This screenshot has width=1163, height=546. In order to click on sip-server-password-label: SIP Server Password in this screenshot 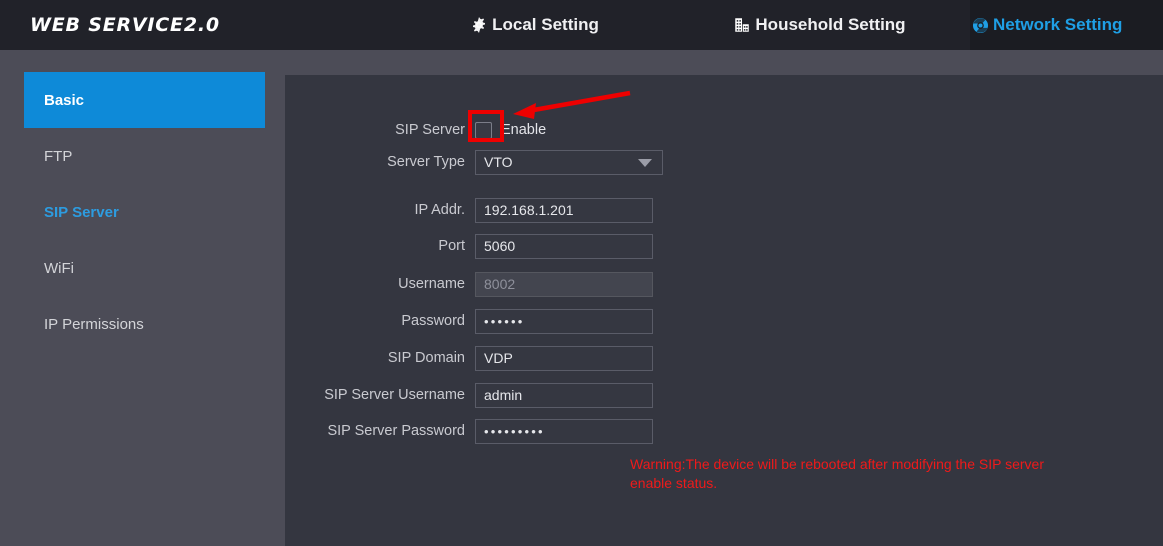, I will do `click(396, 431)`.